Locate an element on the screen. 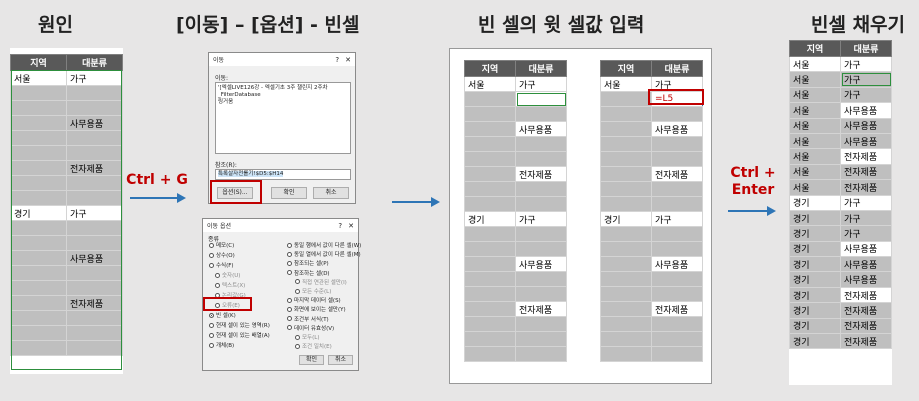 The image size is (919, 401). option-radio-left: 메모(C) is located at coordinates (221, 245).